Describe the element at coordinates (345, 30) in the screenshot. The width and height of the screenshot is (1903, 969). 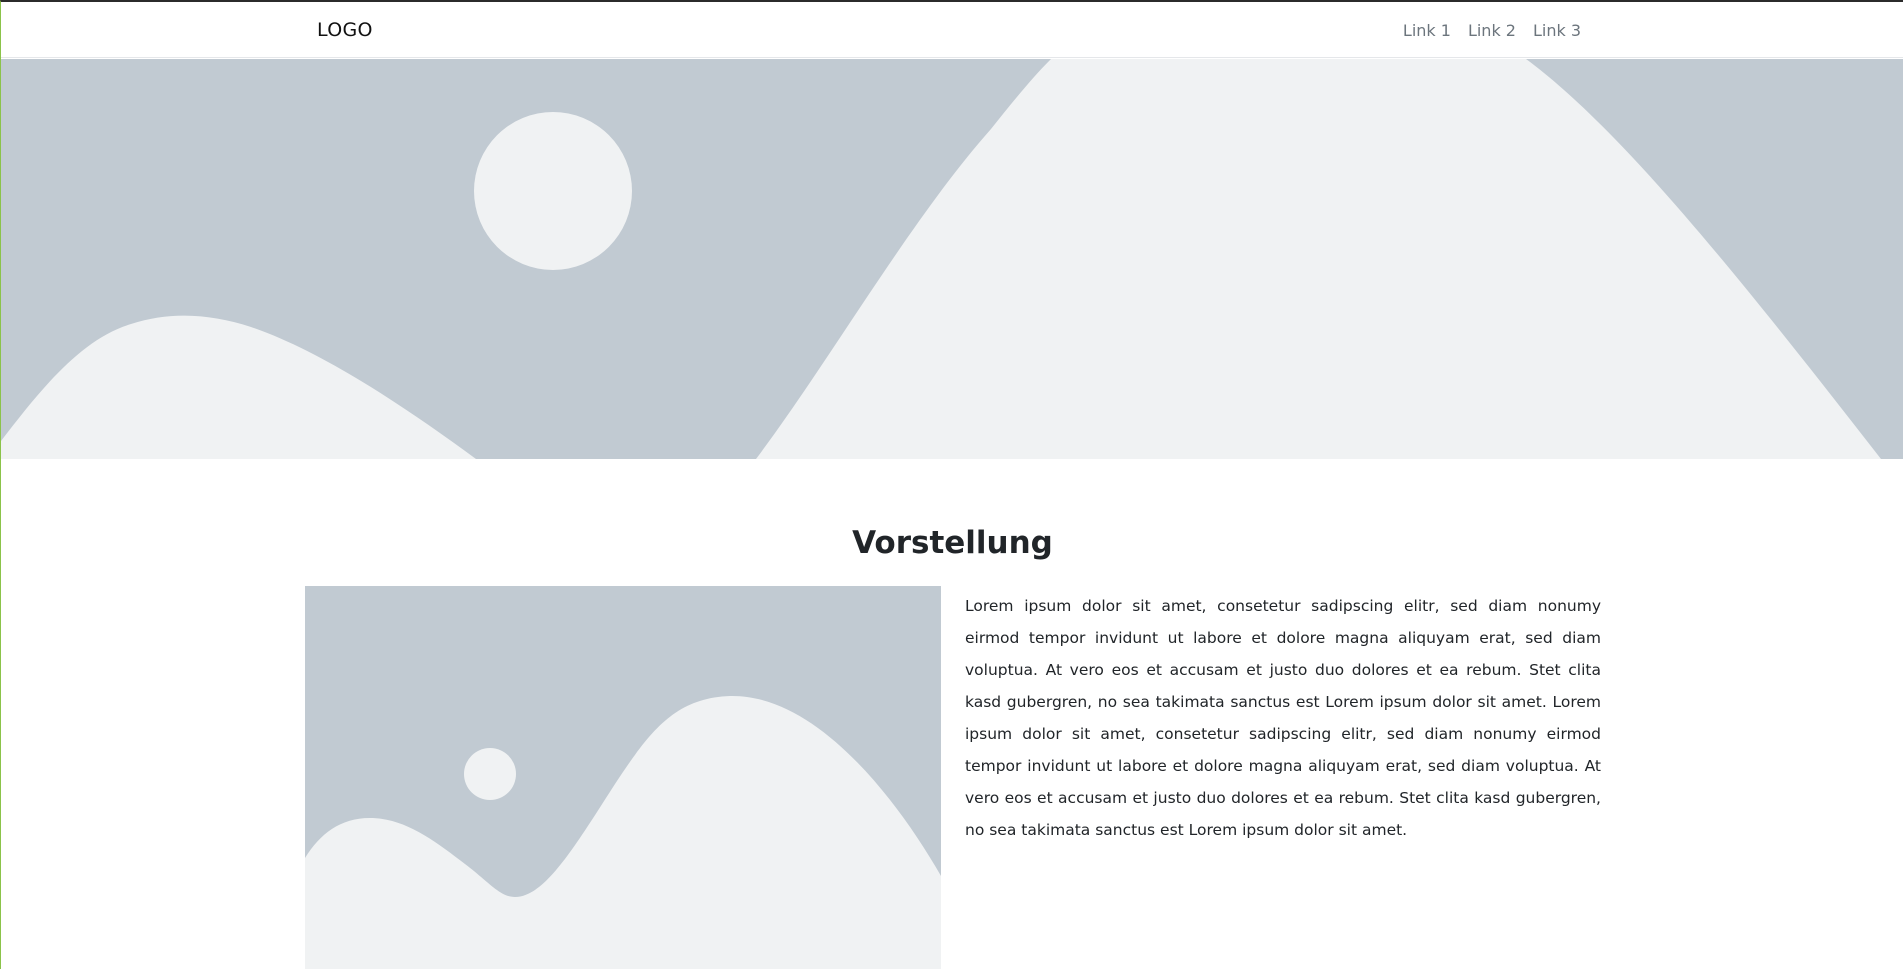
I see `logo-link: LOGO` at that location.